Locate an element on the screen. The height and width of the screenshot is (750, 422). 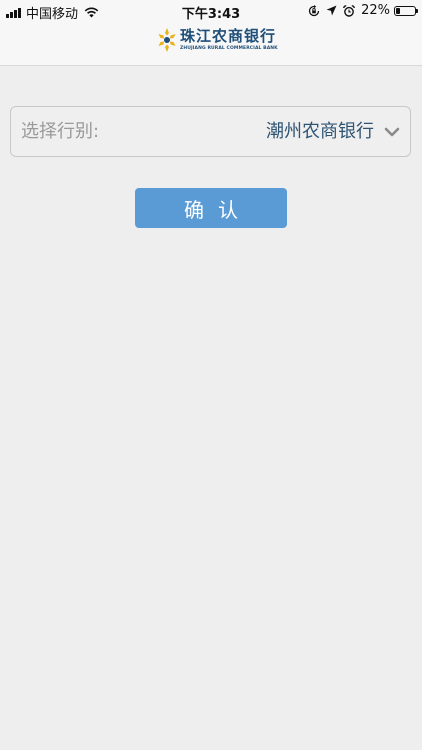
battery-level is located at coordinates (398, 10).